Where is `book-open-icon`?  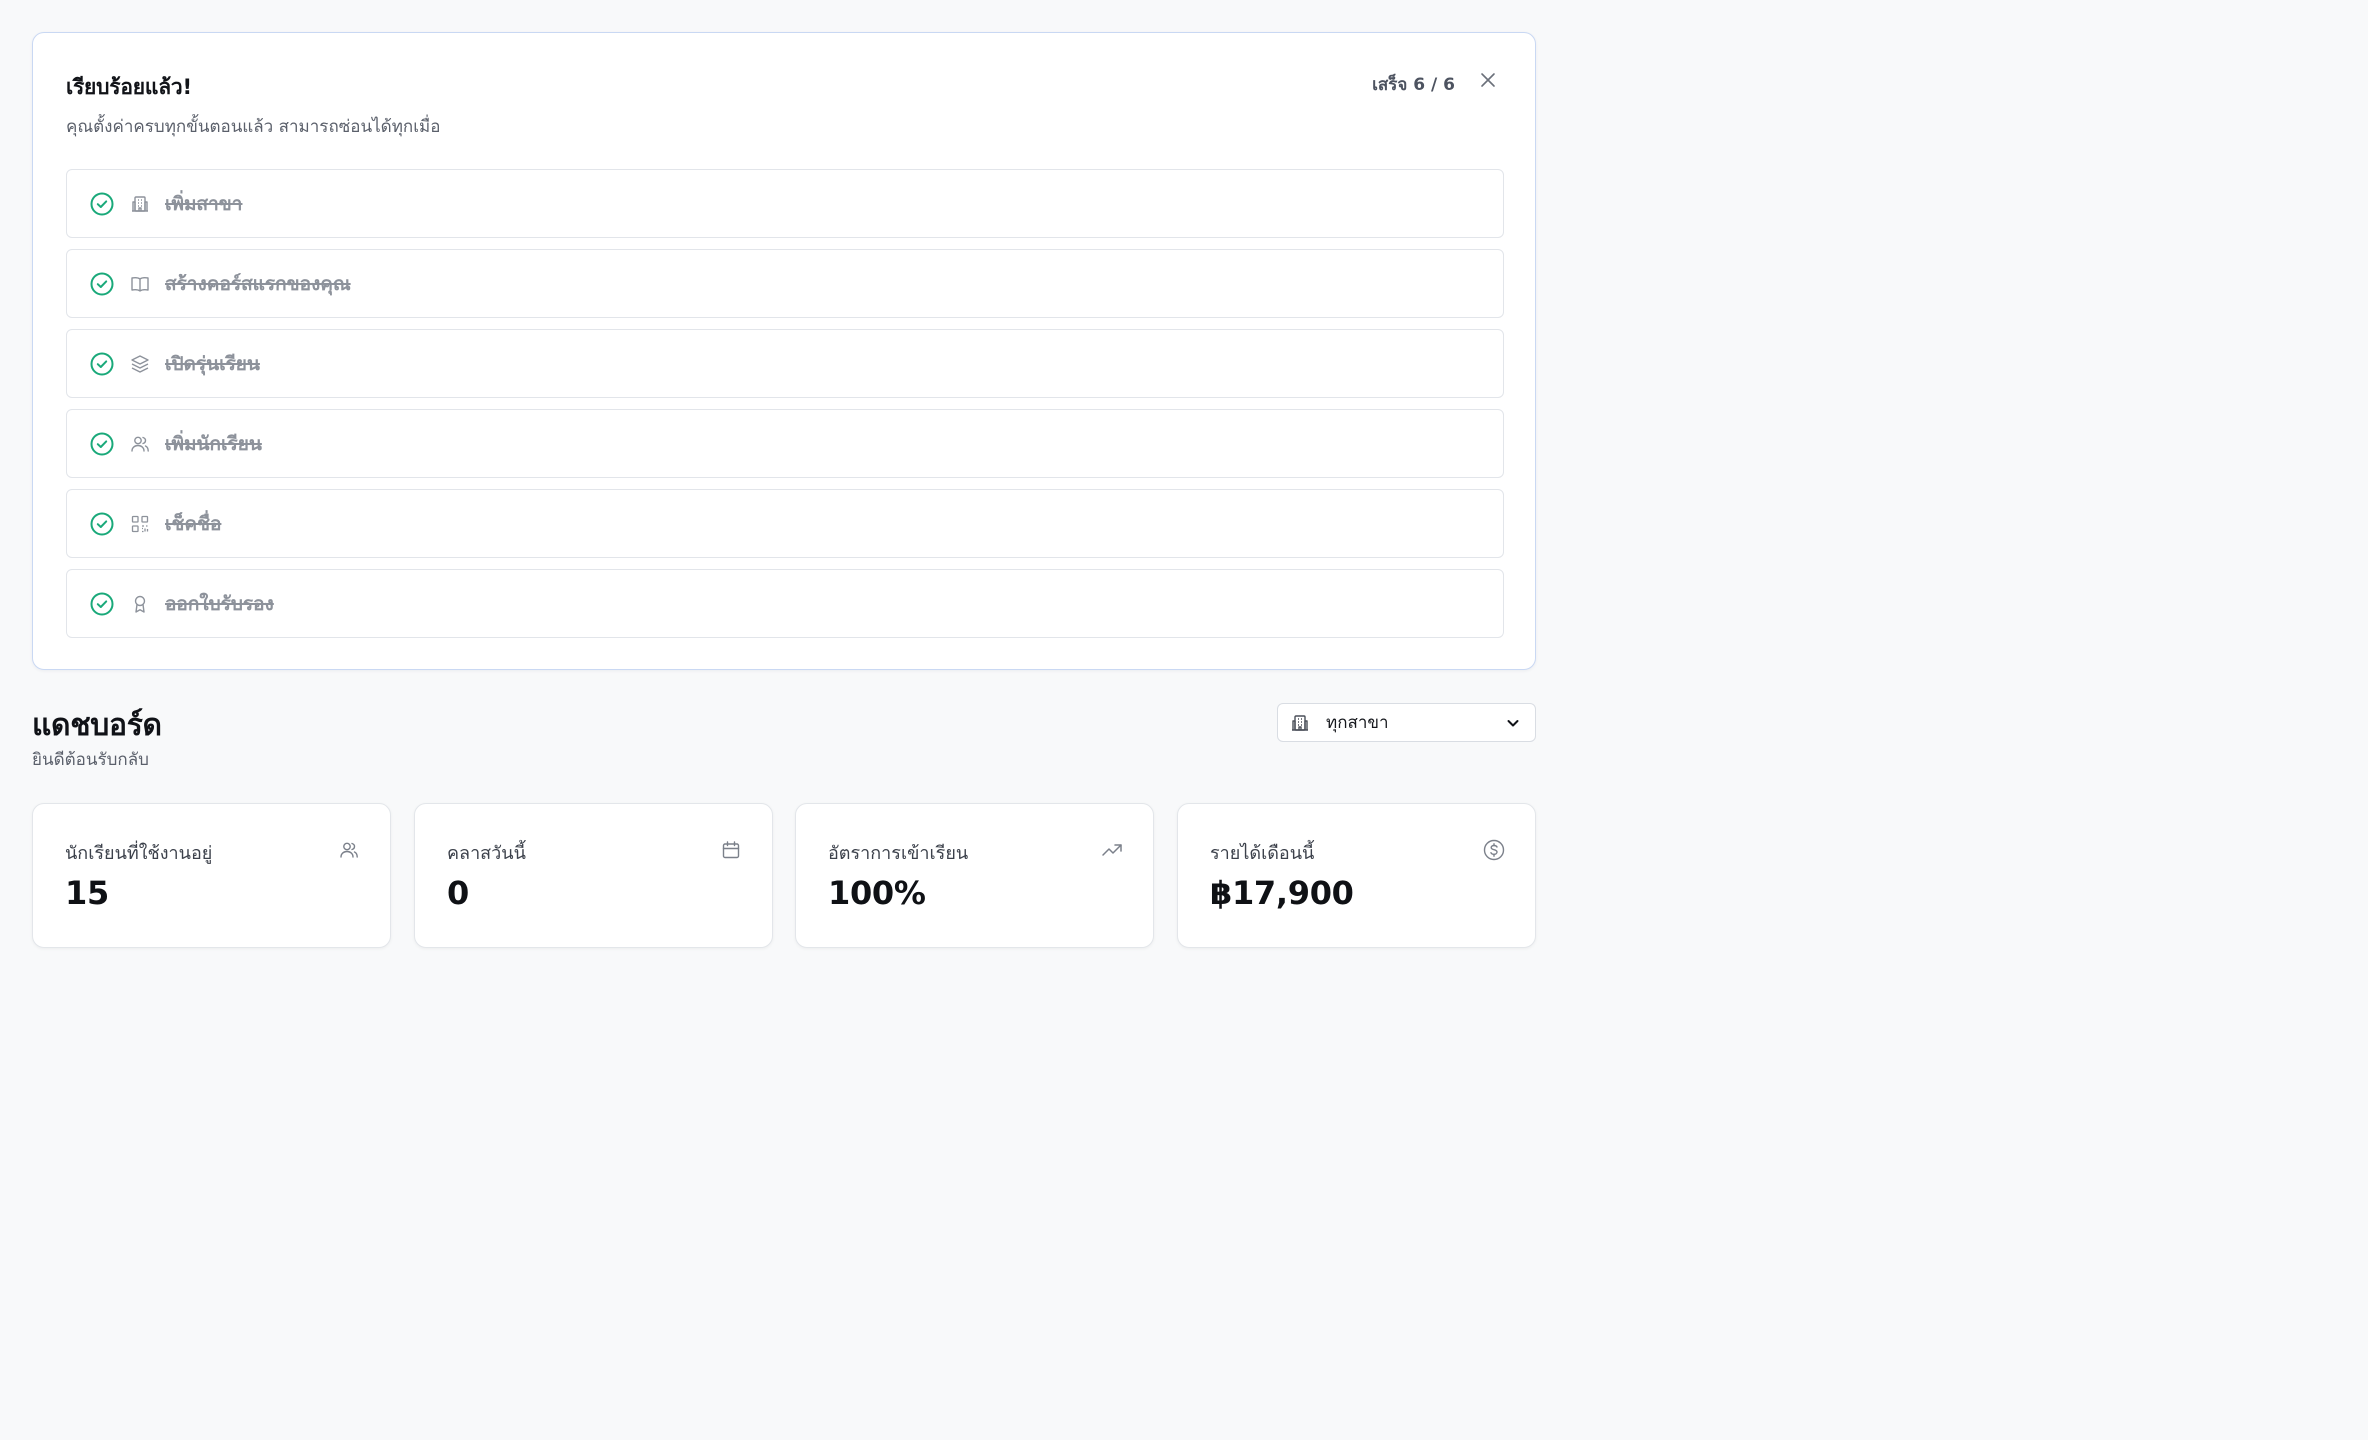 book-open-icon is located at coordinates (140, 284).